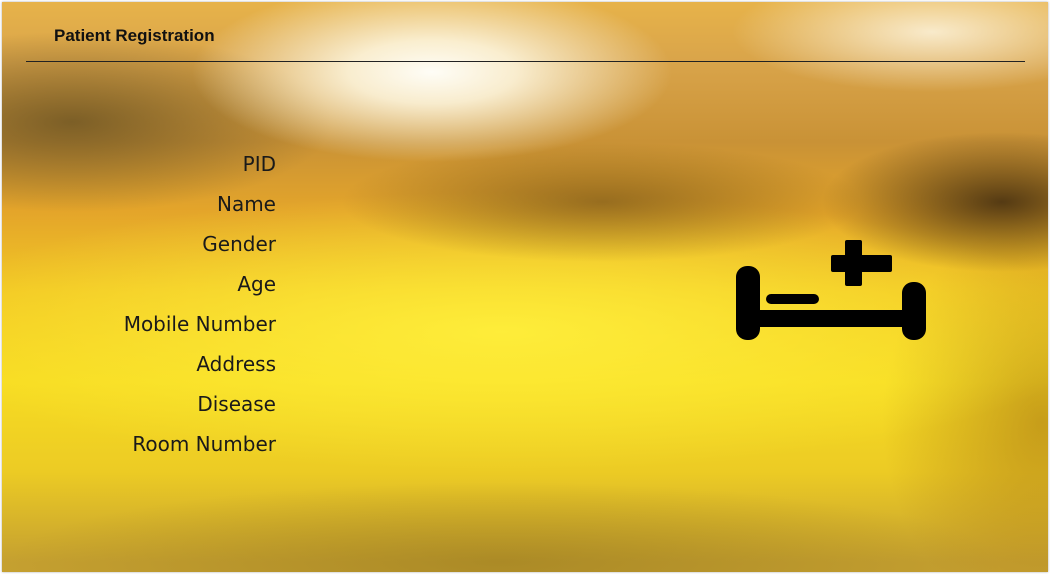 Image resolution: width=1050 pixels, height=574 pixels. What do you see at coordinates (239, 244) in the screenshot?
I see `label-gender: Gender` at bounding box center [239, 244].